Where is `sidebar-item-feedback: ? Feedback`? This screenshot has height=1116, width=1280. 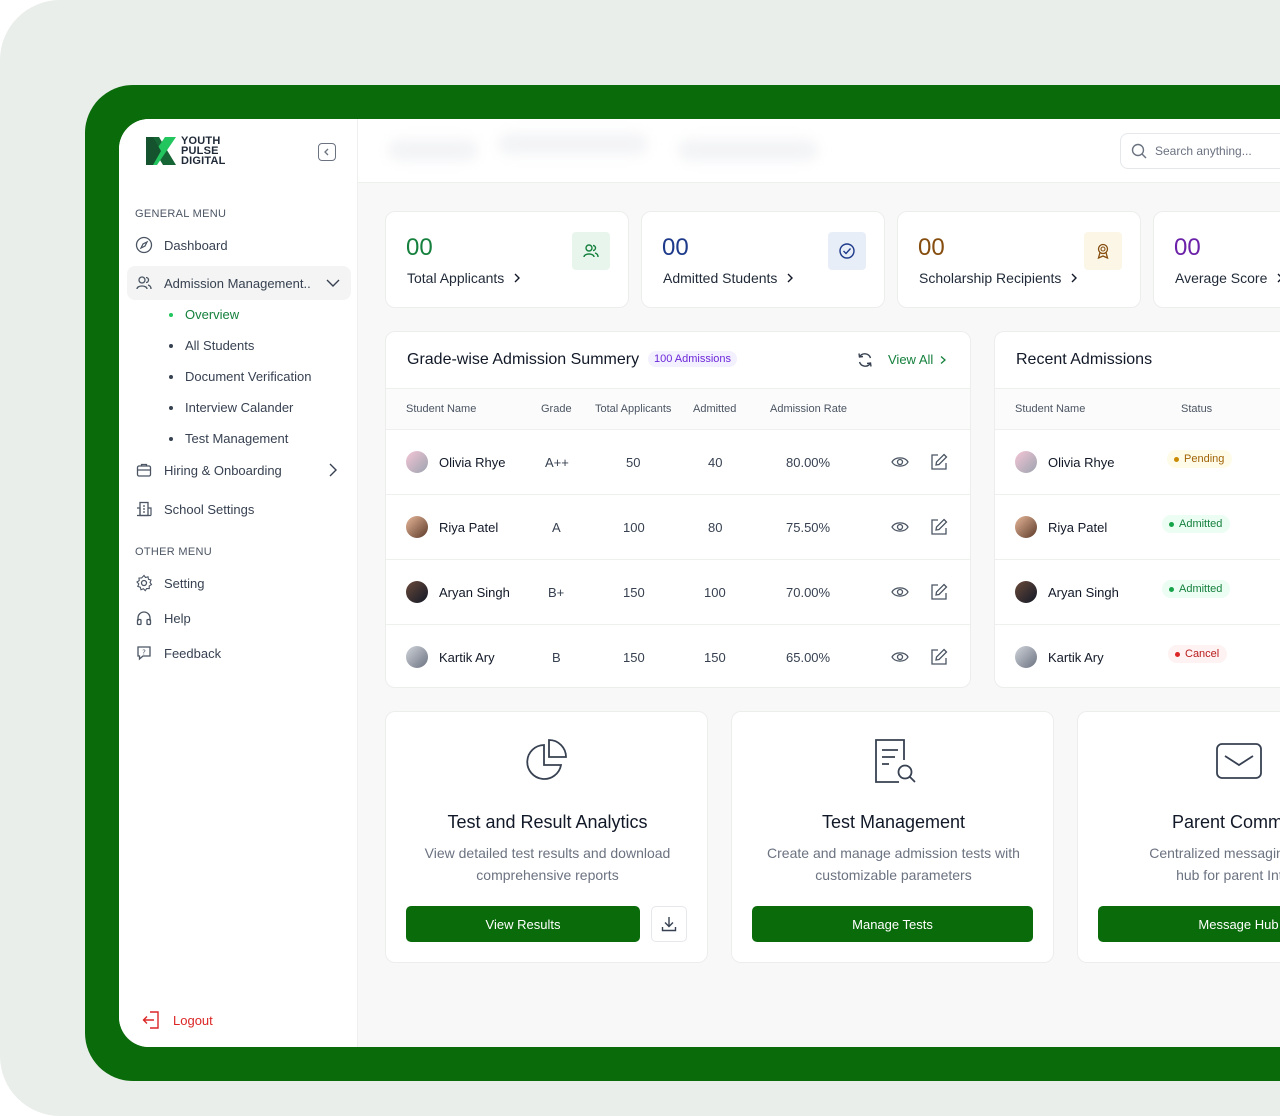
sidebar-item-feedback: ? Feedback is located at coordinates (239, 653).